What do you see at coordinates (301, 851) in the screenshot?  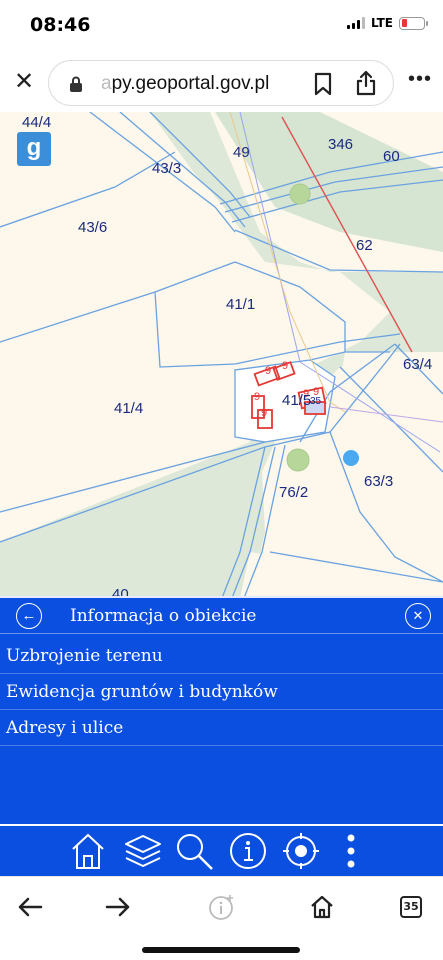 I see `locate-icon` at bounding box center [301, 851].